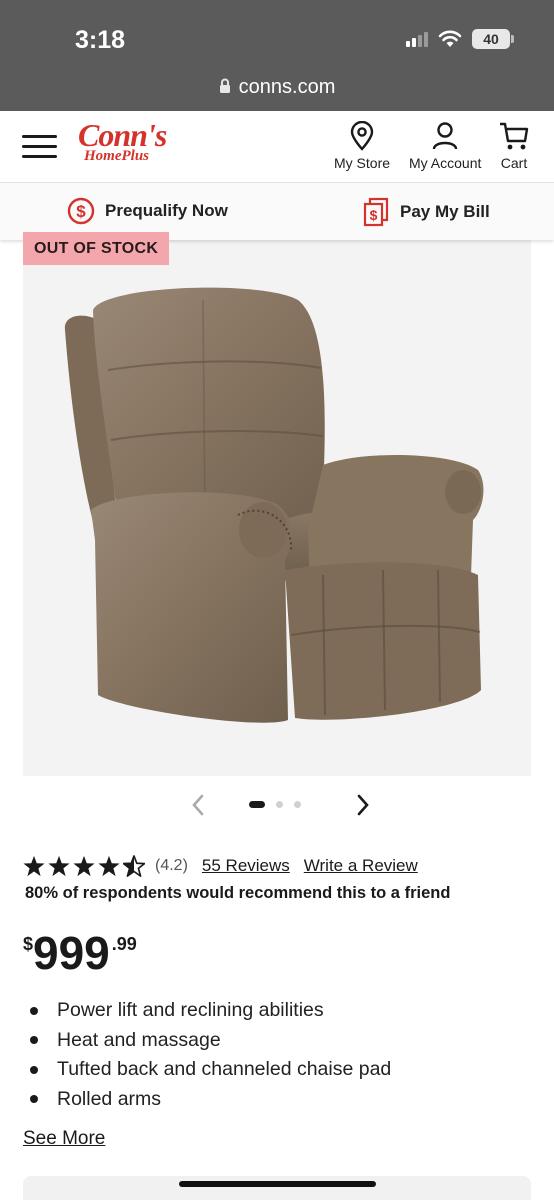  I want to click on lock-icon, so click(224, 85).